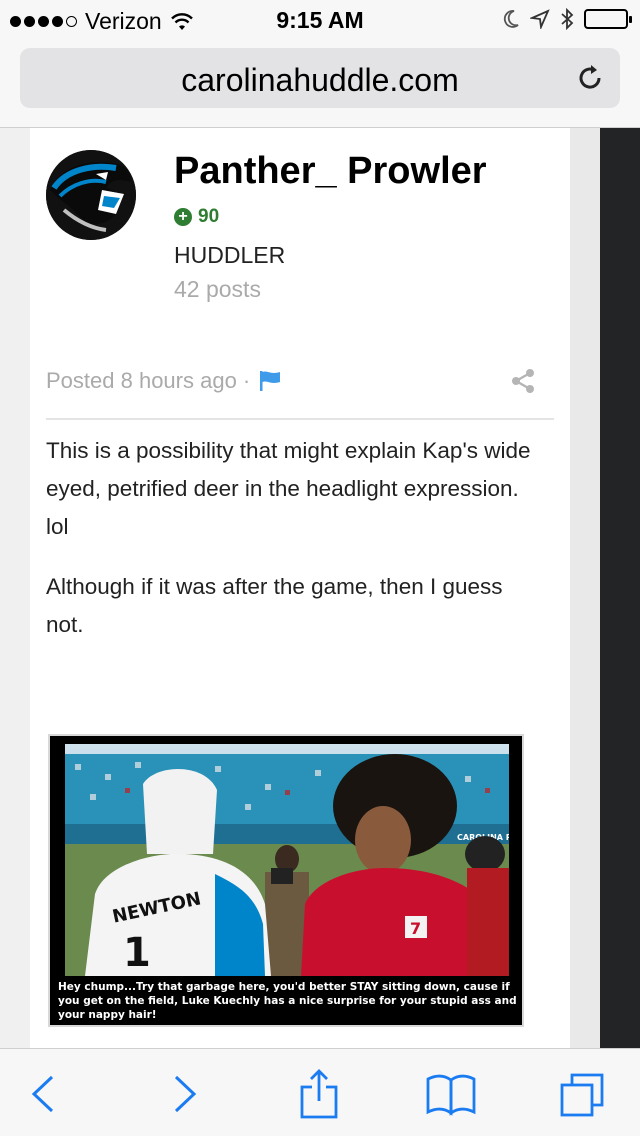 Image resolution: width=640 pixels, height=1136 pixels. Describe the element at coordinates (451, 1094) in the screenshot. I see `bookmarks-icon` at that location.